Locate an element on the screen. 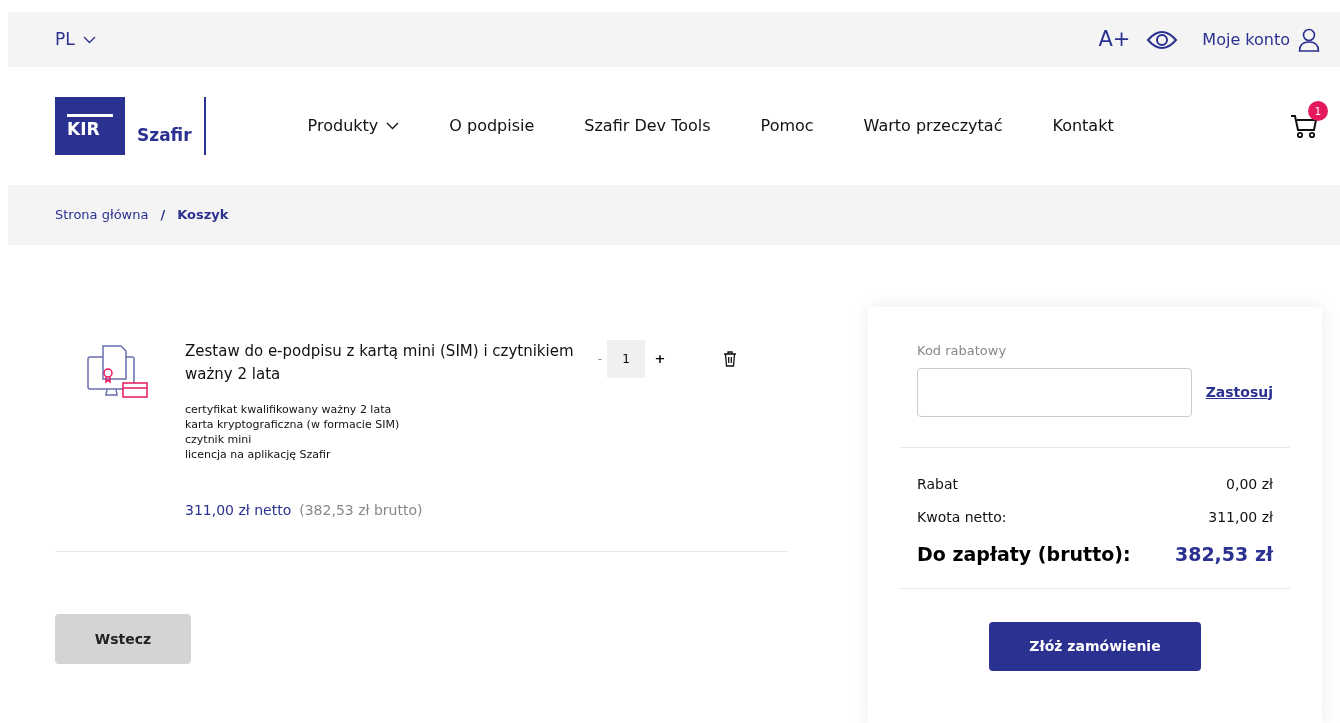 The width and height of the screenshot is (1340, 723). logo-text: Szafir is located at coordinates (164, 136).